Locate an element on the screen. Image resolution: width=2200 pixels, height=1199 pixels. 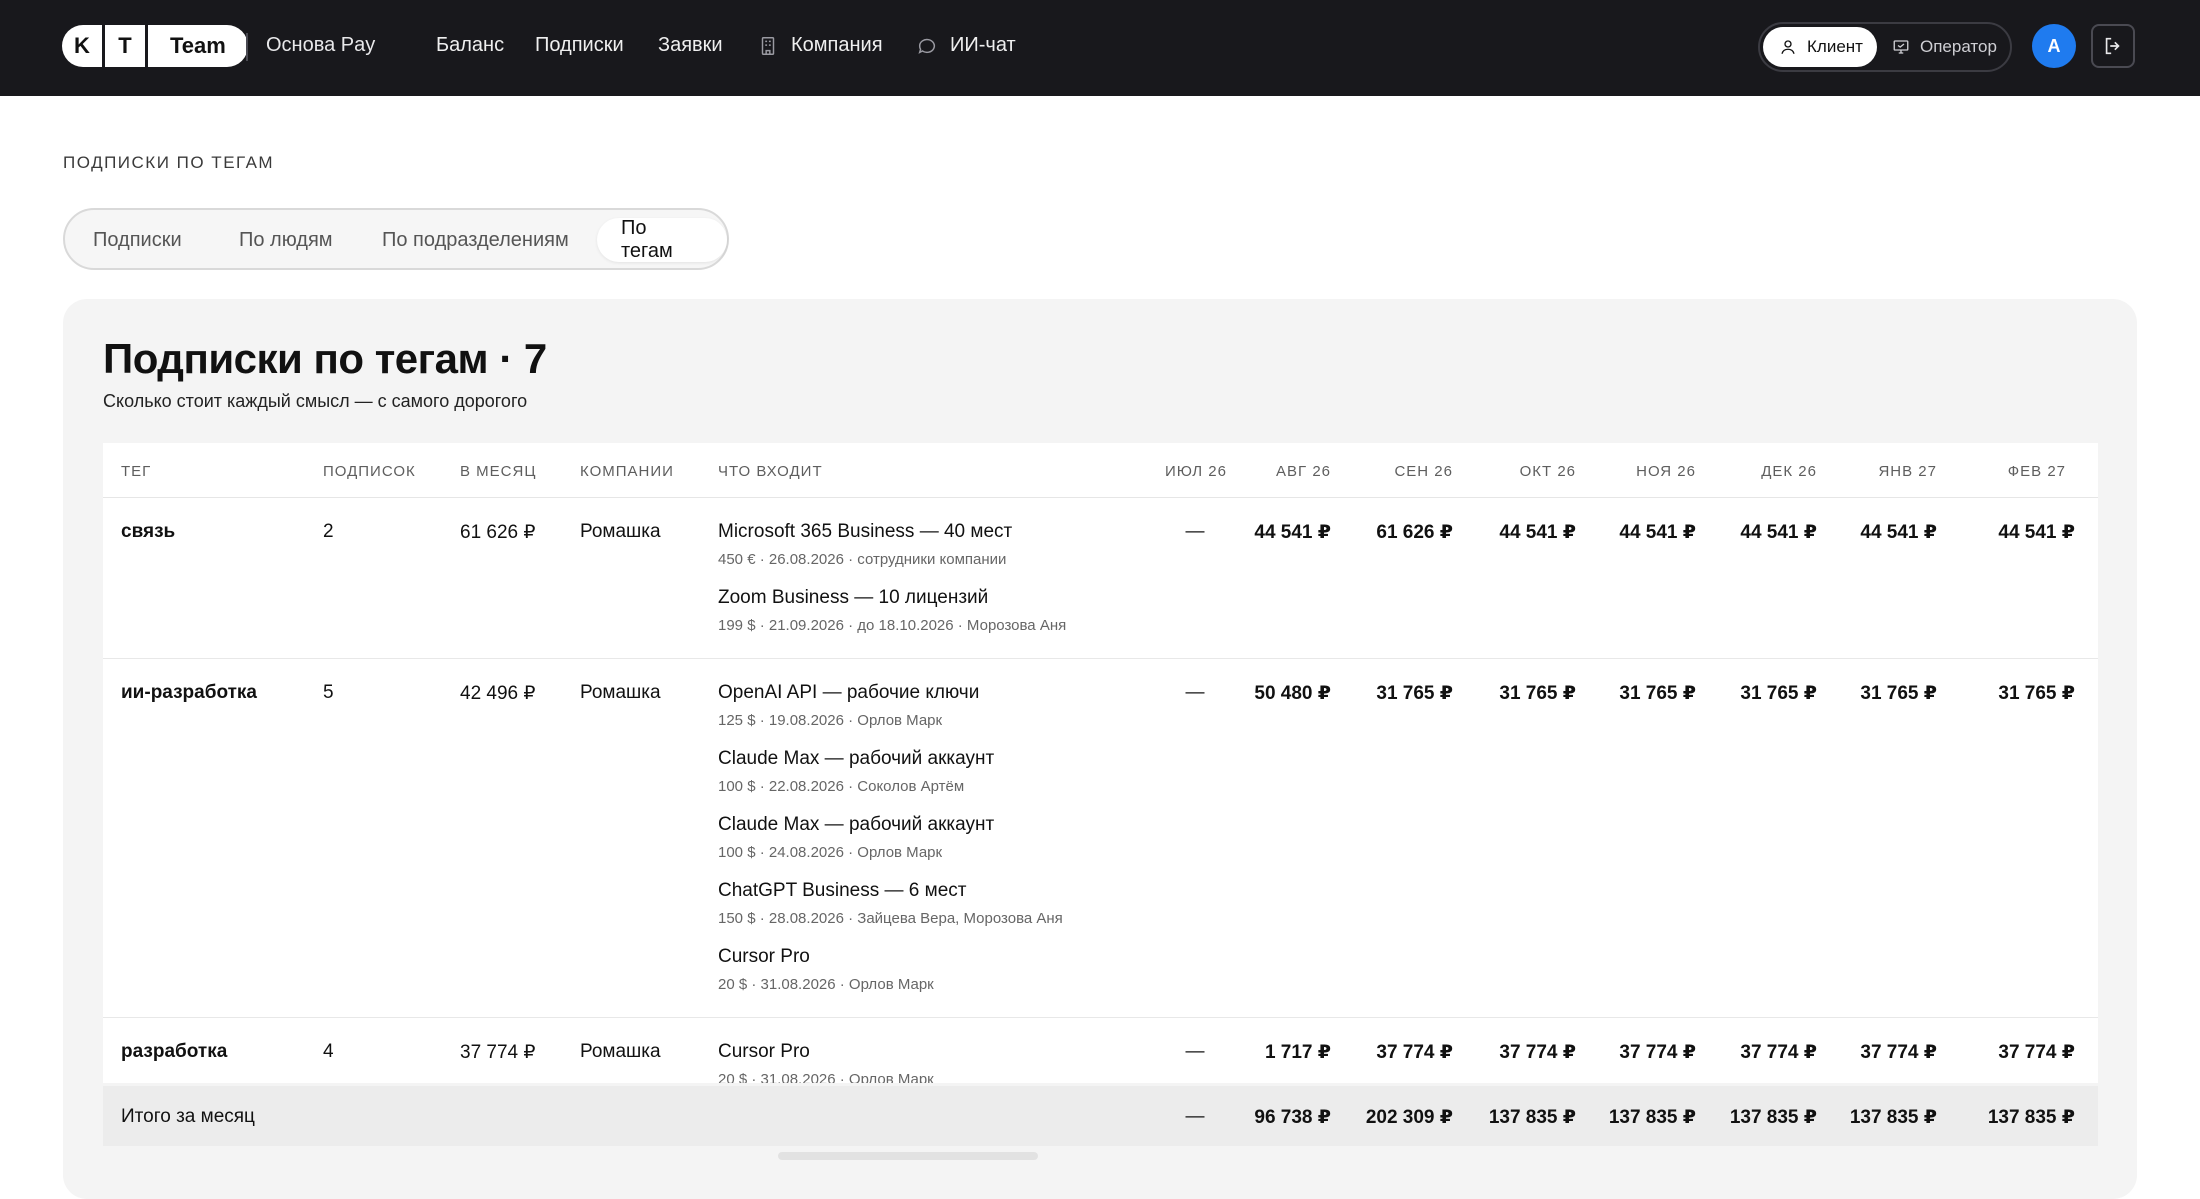
nav-requests: Заявки is located at coordinates (690, 45).